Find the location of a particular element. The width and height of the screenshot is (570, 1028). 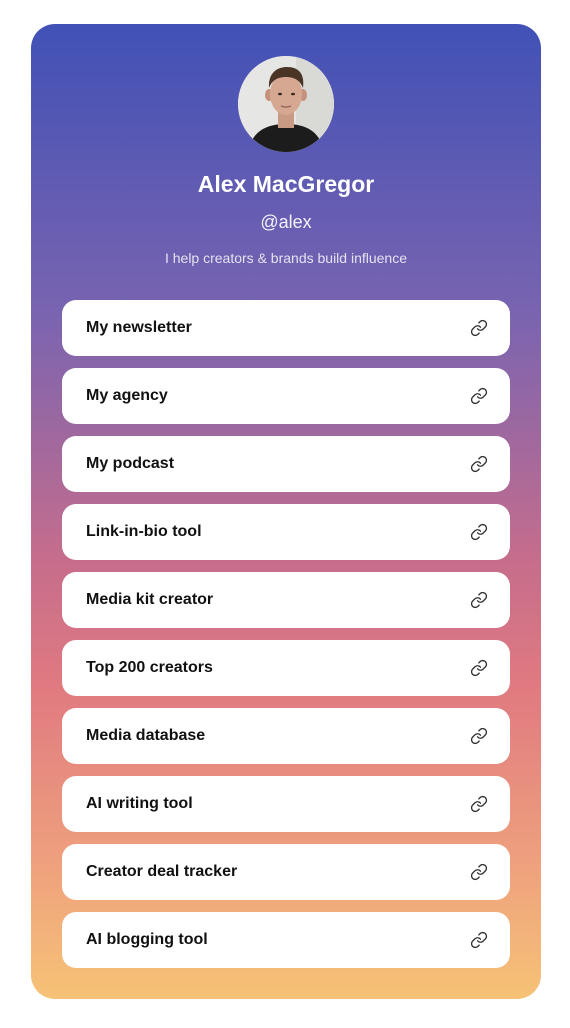

profile-name: Alex MacGregor is located at coordinates (286, 184).